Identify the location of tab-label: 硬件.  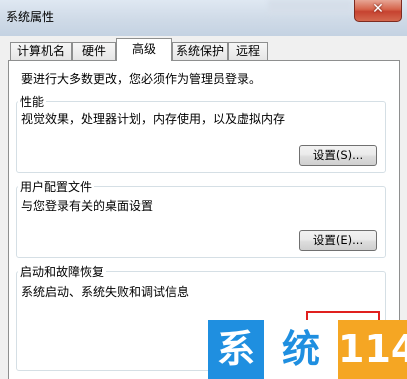
(93, 51).